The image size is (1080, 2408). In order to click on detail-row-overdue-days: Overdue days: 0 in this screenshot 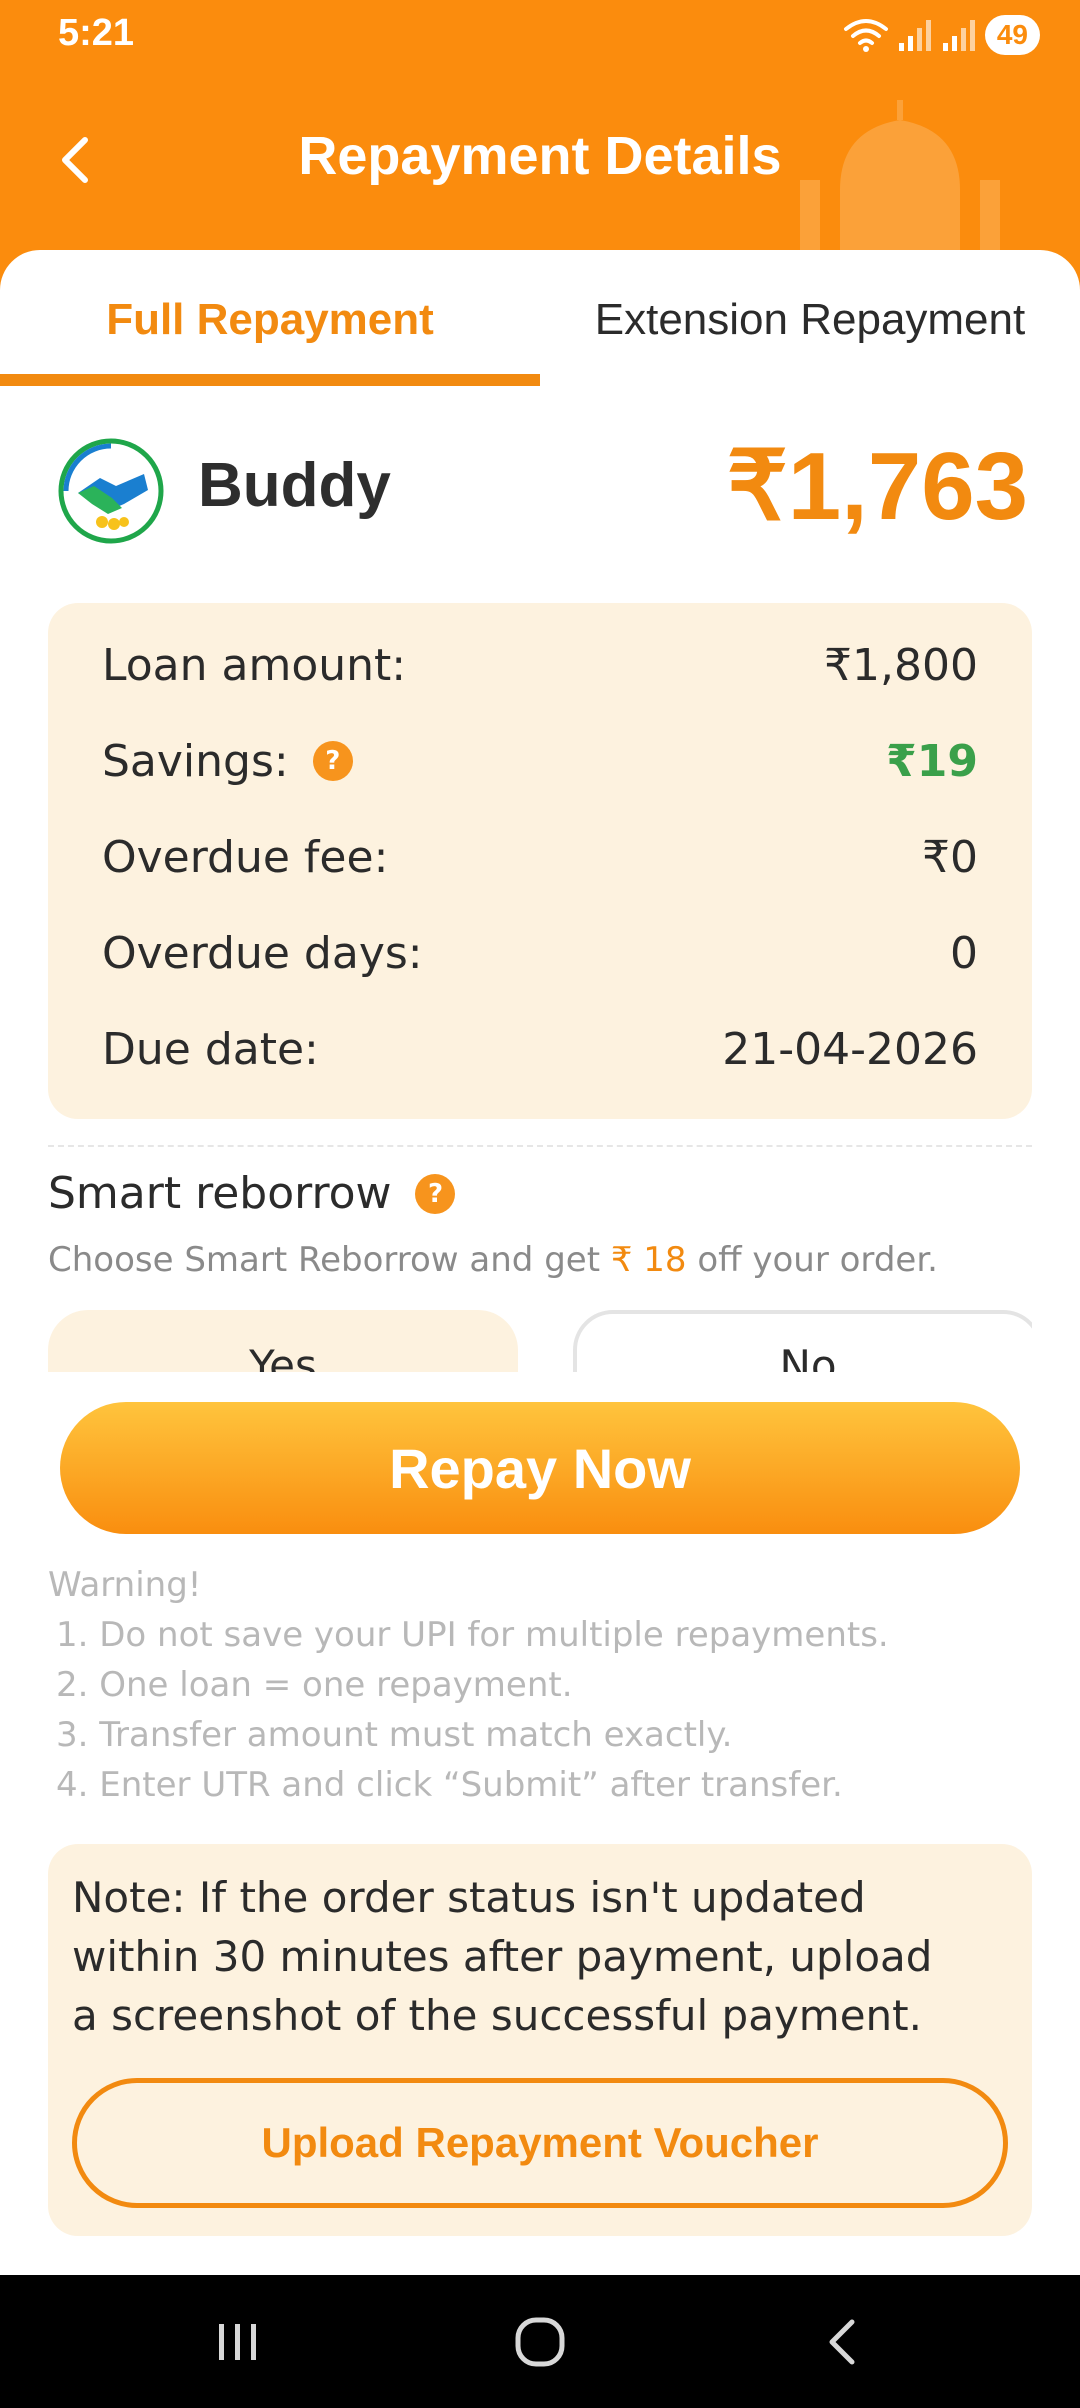, I will do `click(540, 953)`.